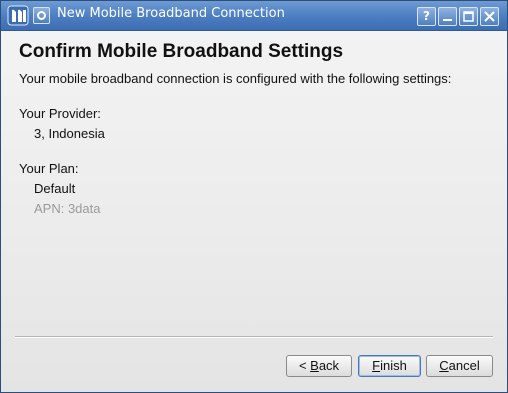  What do you see at coordinates (464, 365) in the screenshot?
I see `cancel-label-rest: ancel` at bounding box center [464, 365].